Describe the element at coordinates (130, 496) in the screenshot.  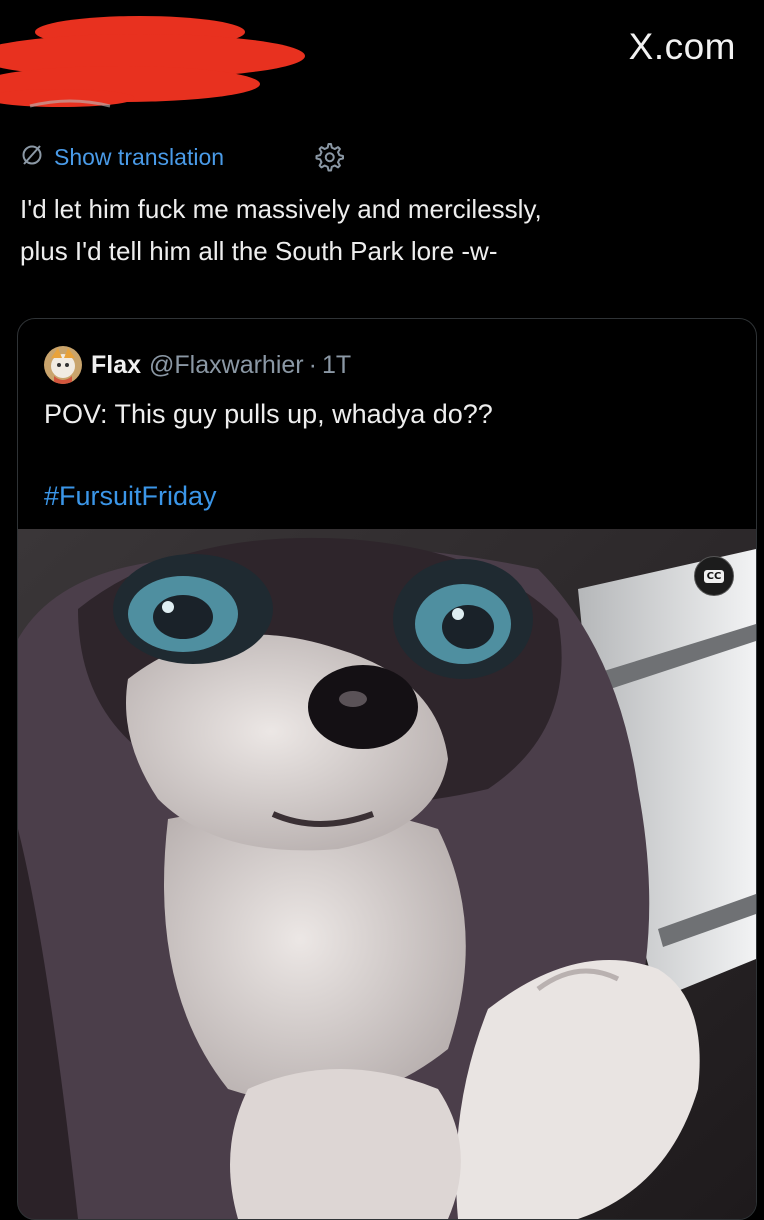
I see `hashtag-link: #FursuitFriday` at that location.